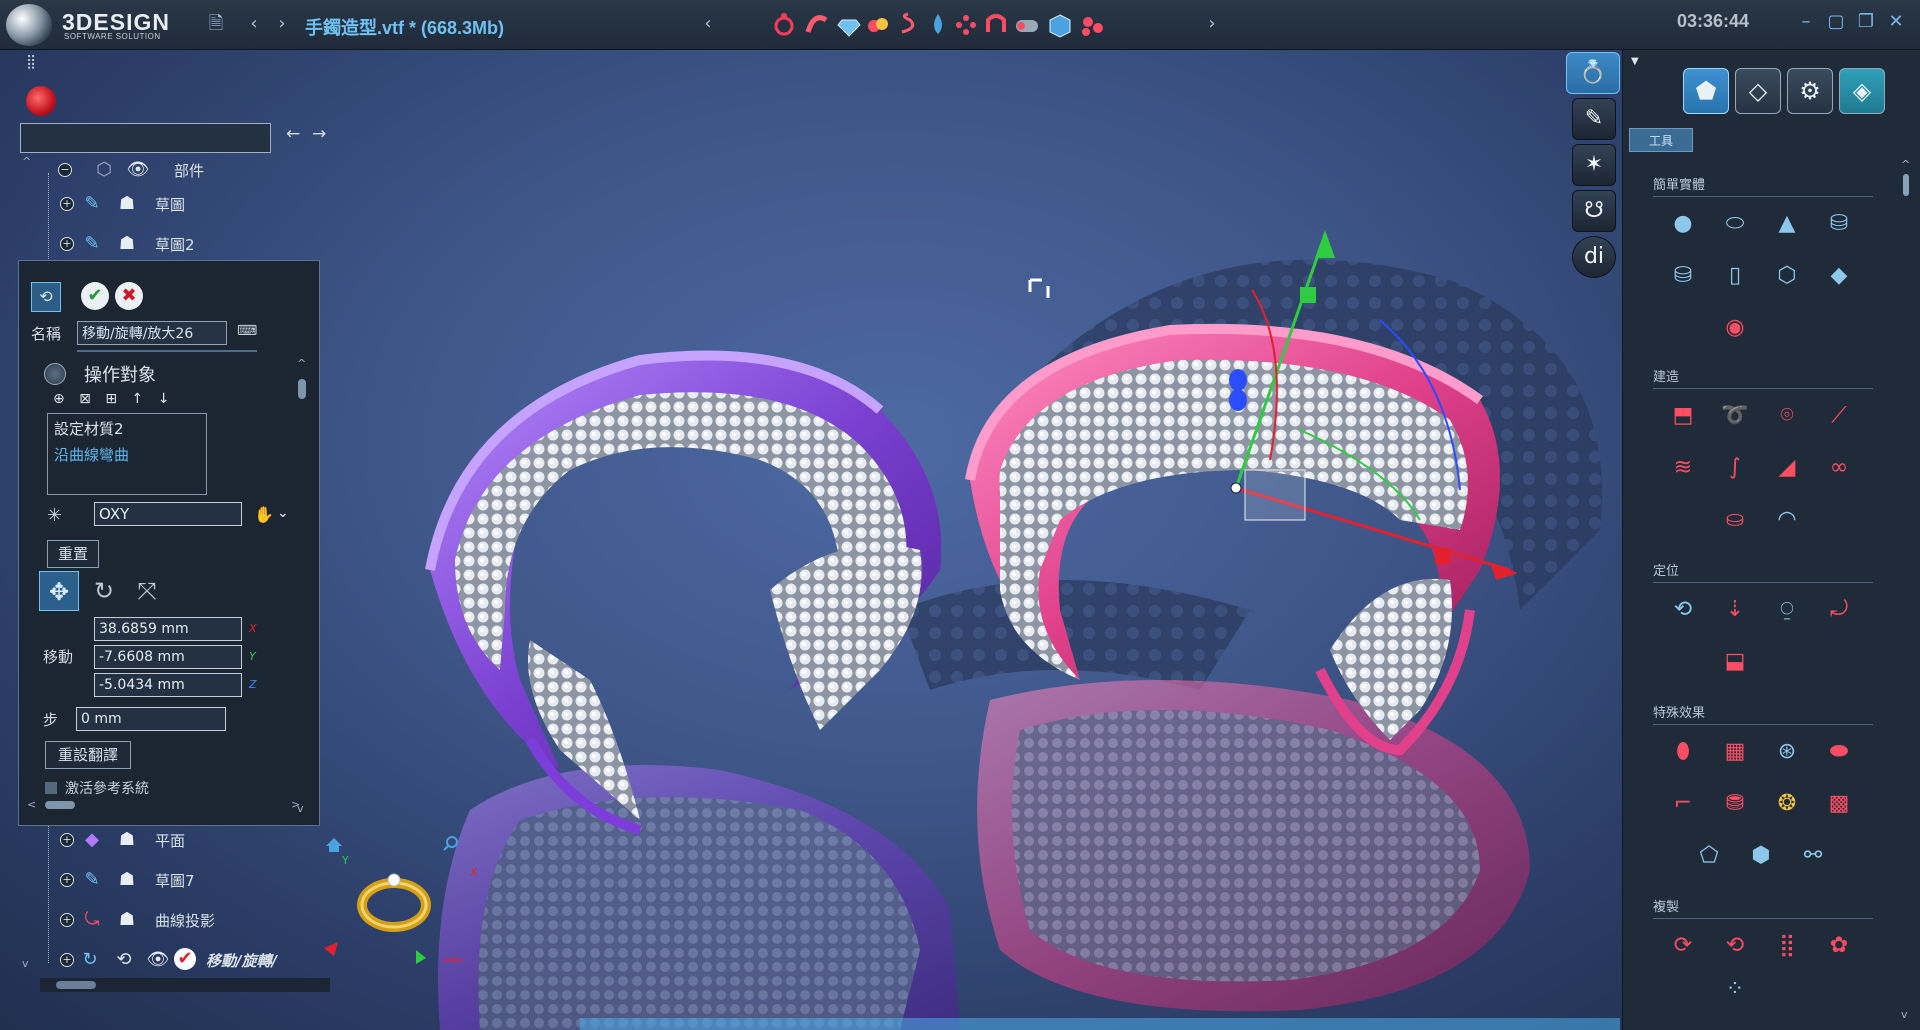  Describe the element at coordinates (1212, 24) in the screenshot. I see `toolbar-next-icon: ›` at that location.